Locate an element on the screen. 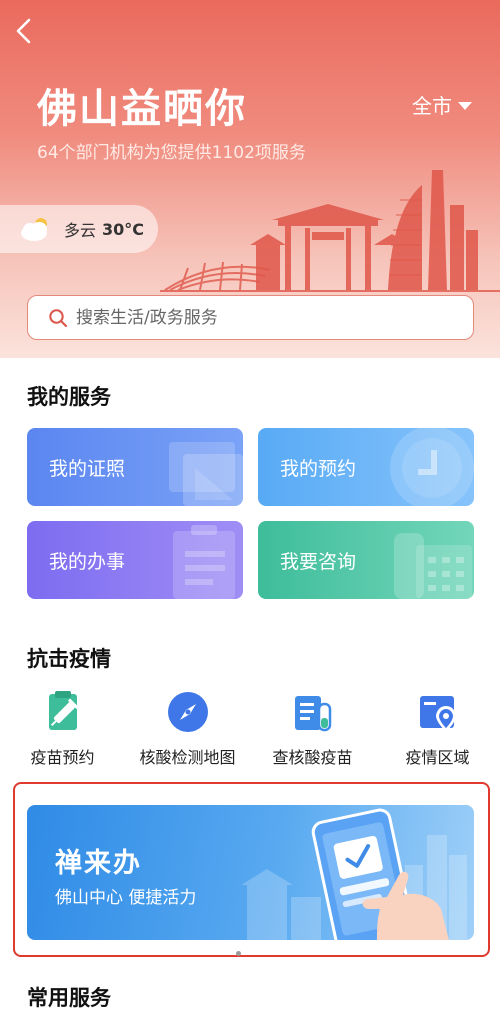  promo-banner: 禅来办 佛山中心 便捷活力 is located at coordinates (250, 872).